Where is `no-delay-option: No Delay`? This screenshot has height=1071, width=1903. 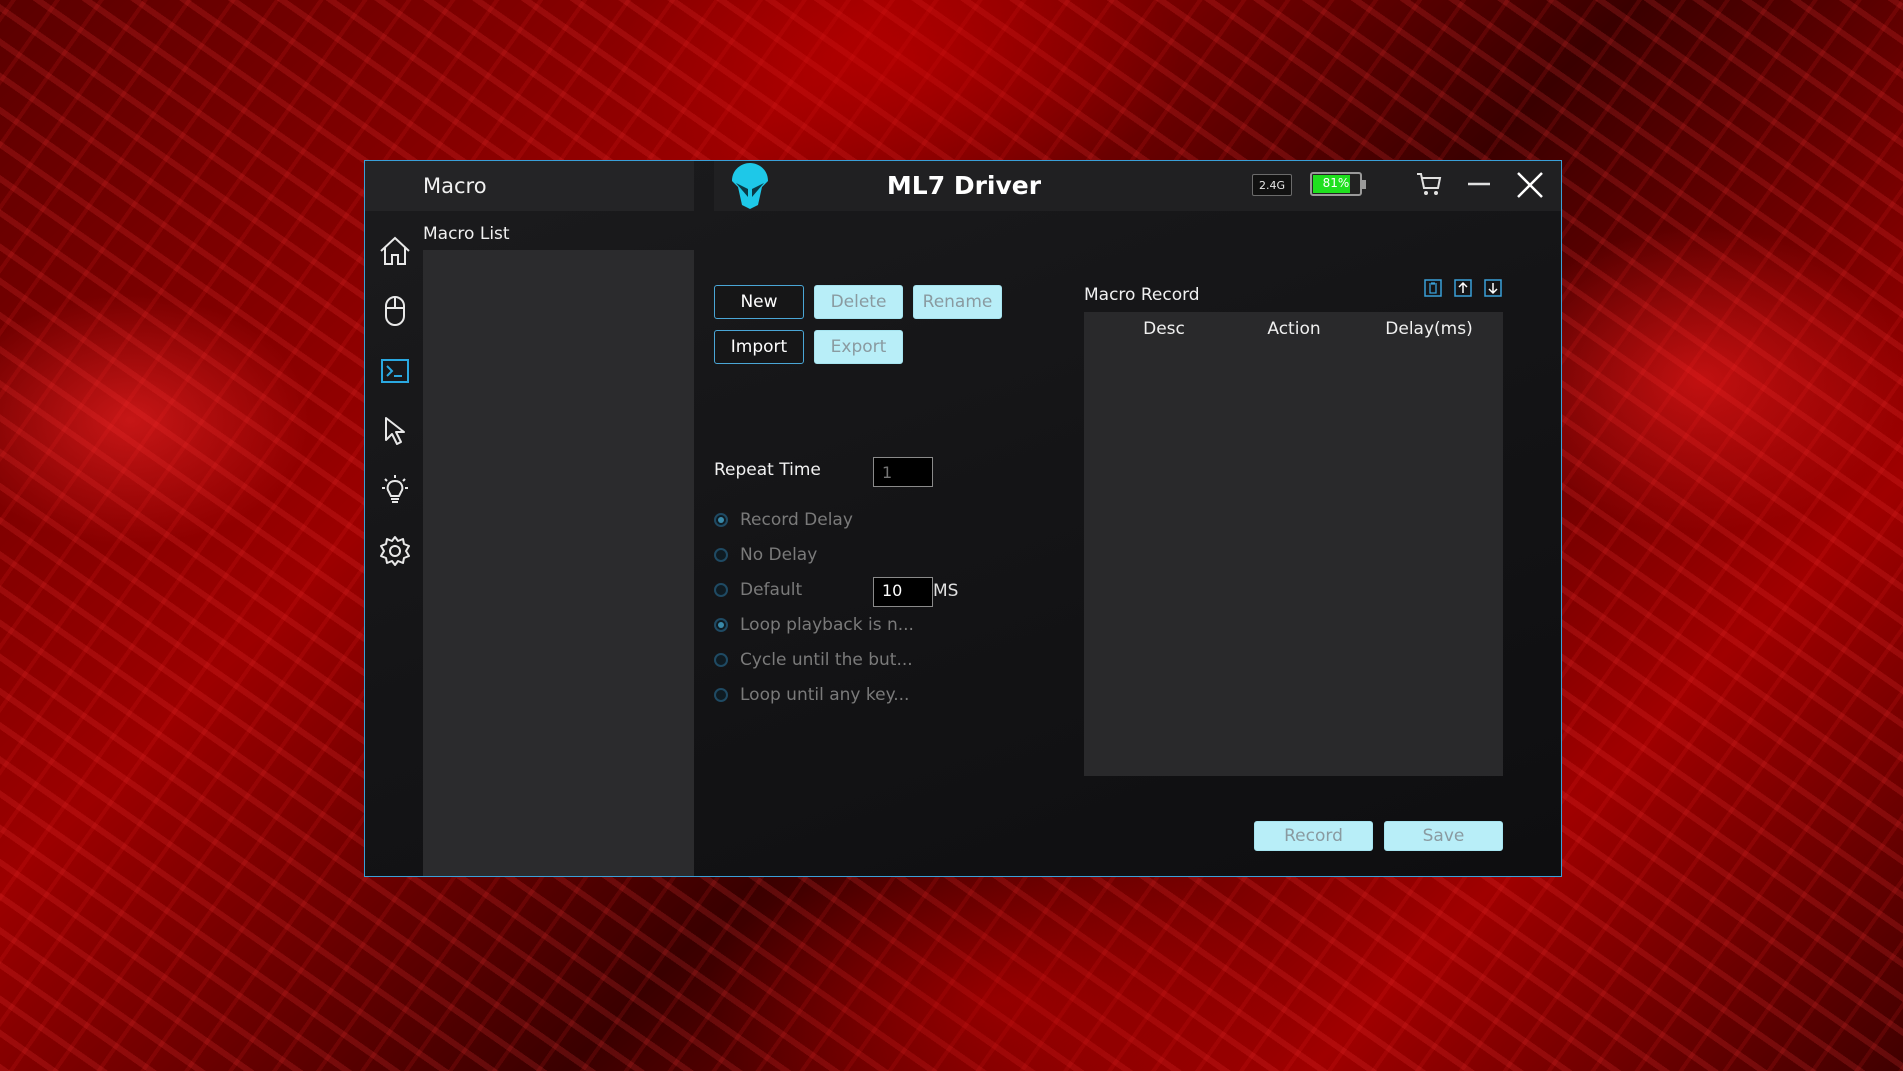 no-delay-option: No Delay is located at coordinates (765, 555).